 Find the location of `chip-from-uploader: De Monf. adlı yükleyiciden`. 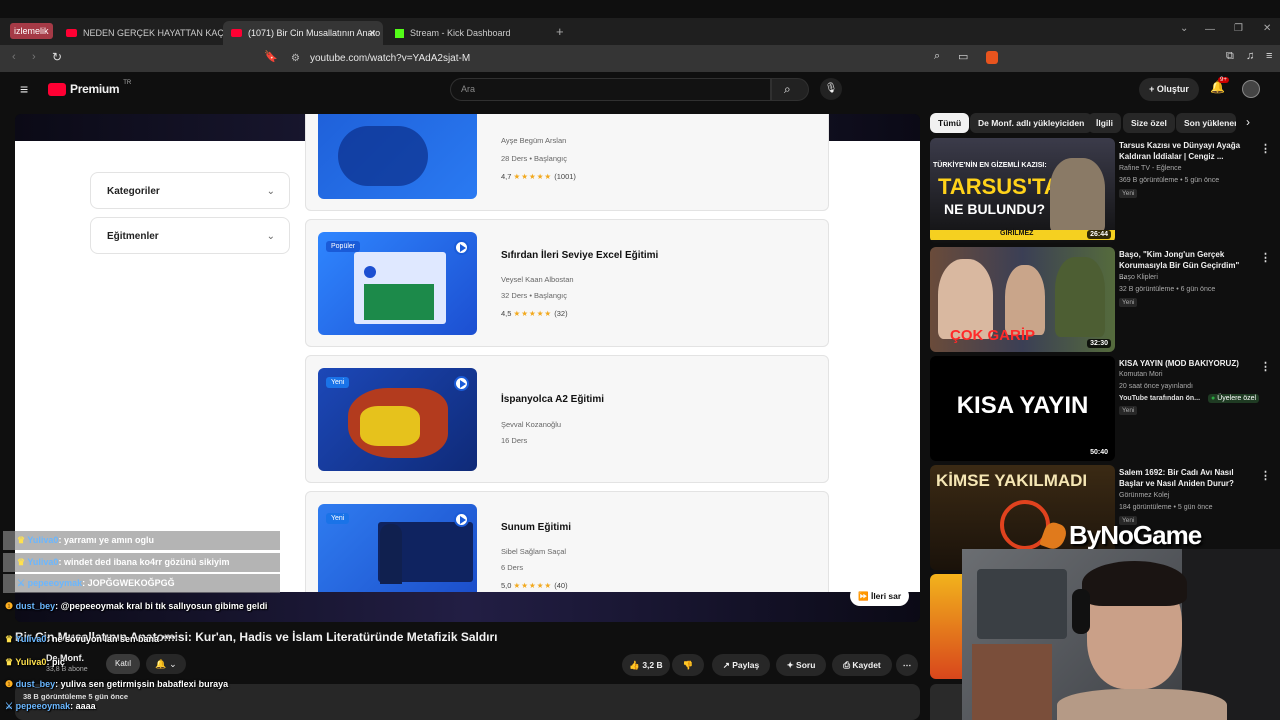

chip-from-uploader: De Monf. adlı yükleyiciden is located at coordinates (1031, 123).